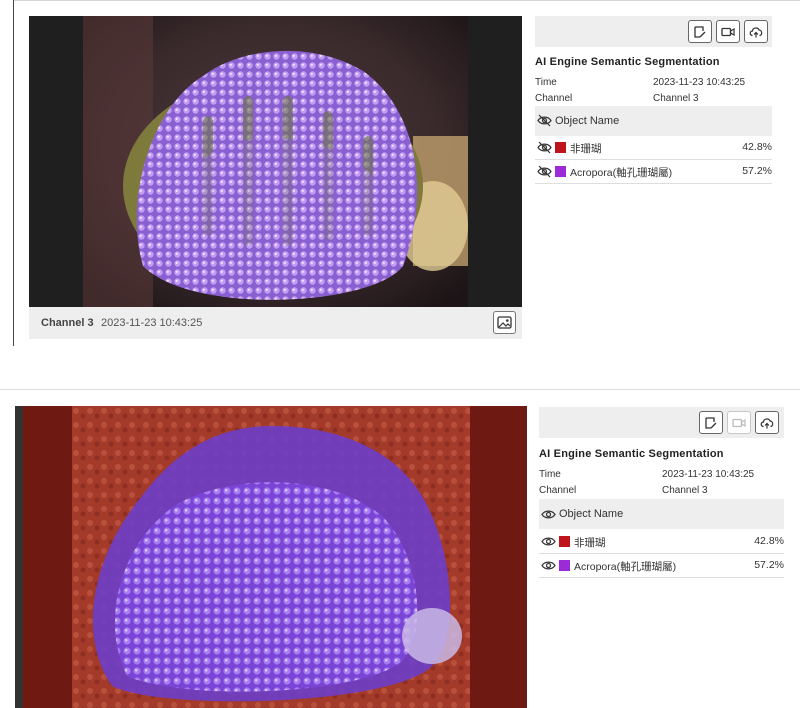  I want to click on snapshot-button, so click(504, 322).